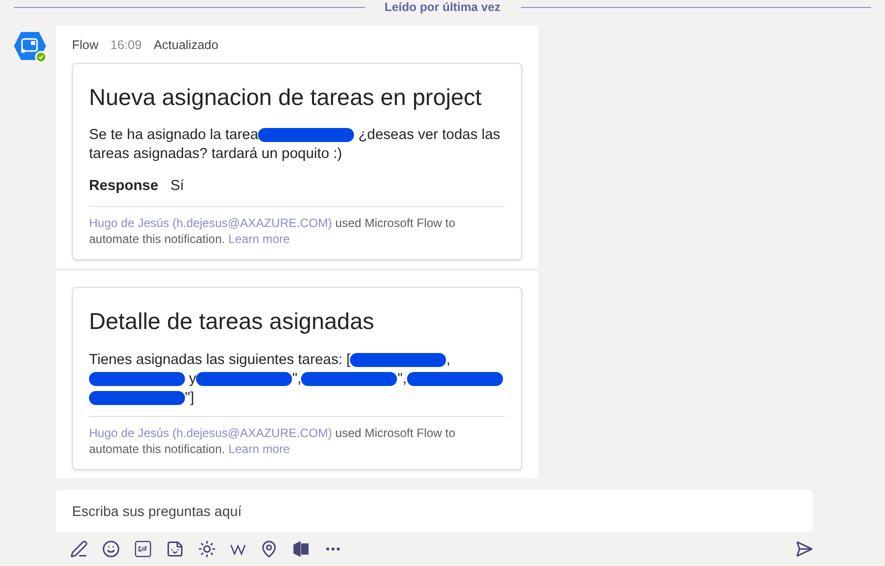  Describe the element at coordinates (269, 549) in the screenshot. I see `location-icon` at that location.